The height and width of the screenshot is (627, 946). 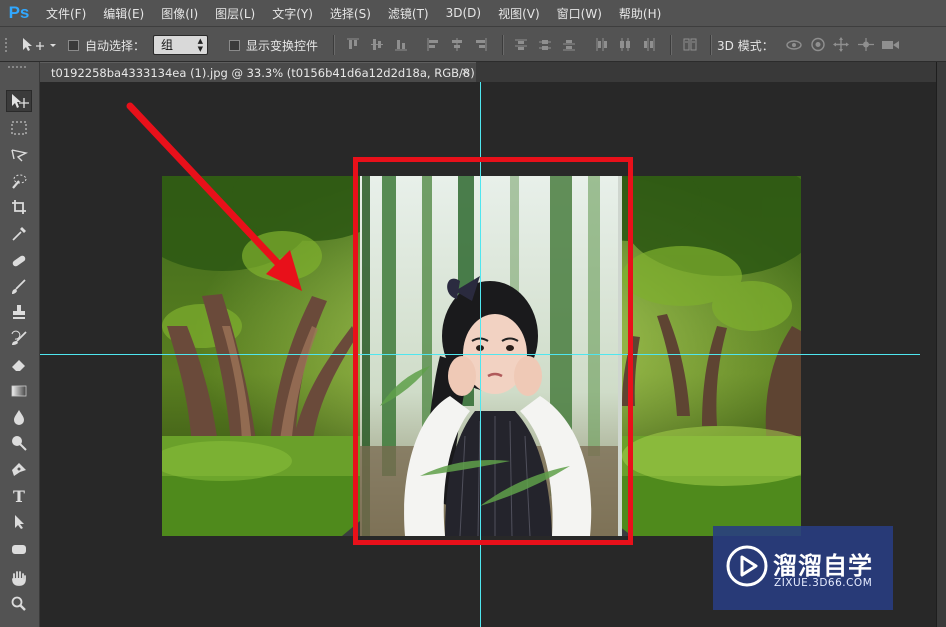 What do you see at coordinates (377, 44) in the screenshot?
I see `align-vertical-center-icon` at bounding box center [377, 44].